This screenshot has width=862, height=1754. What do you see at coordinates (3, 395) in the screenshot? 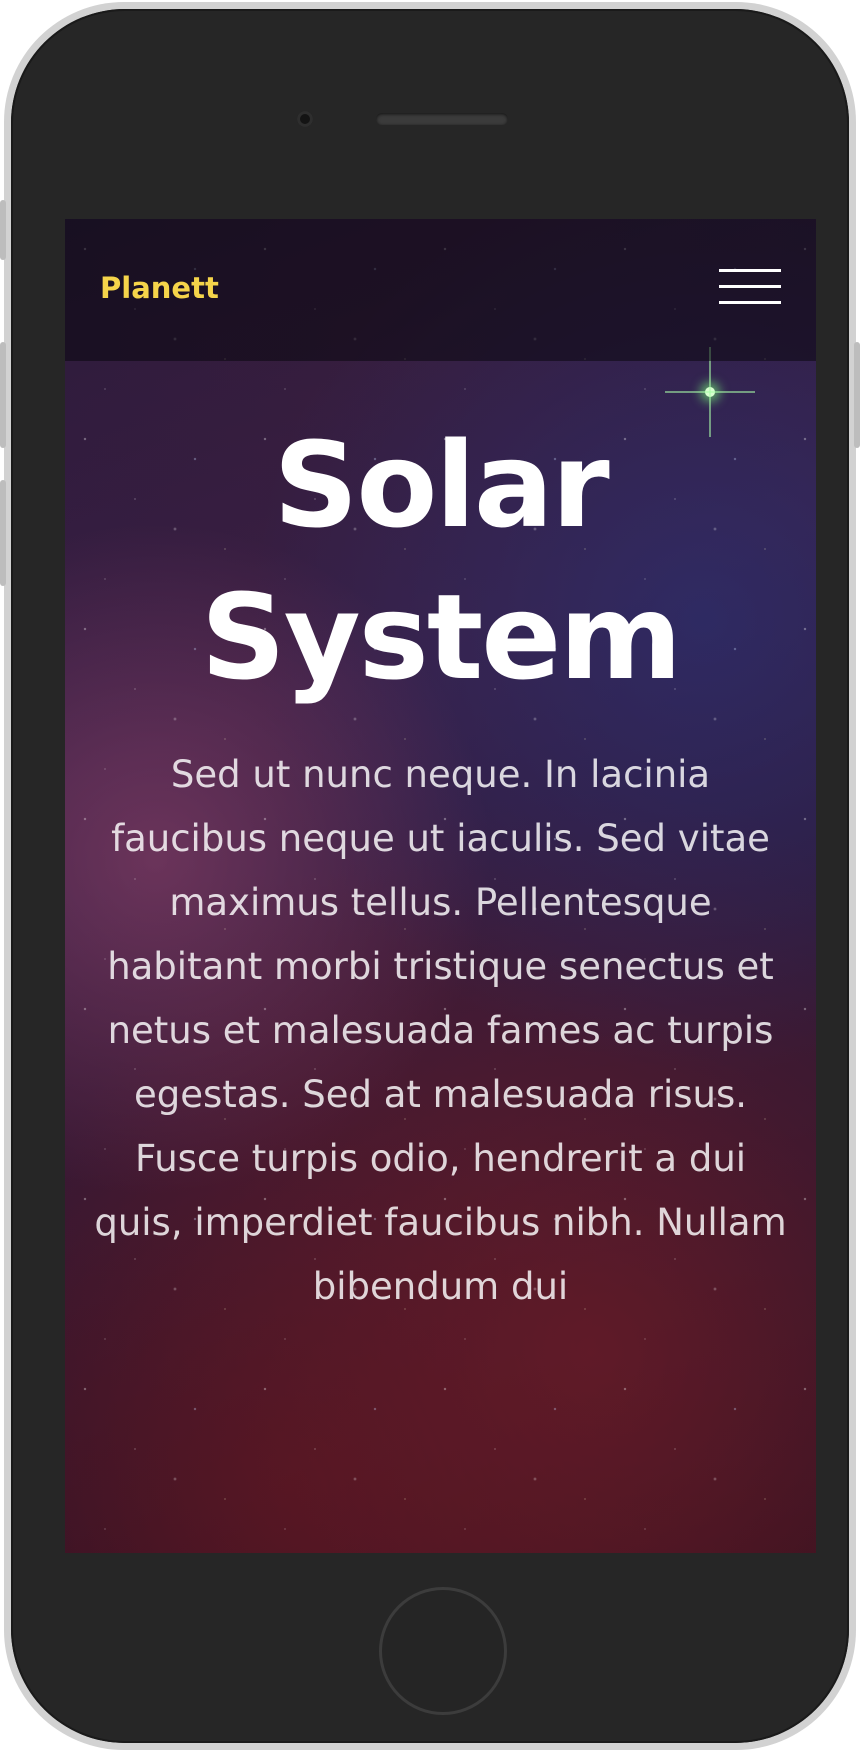
I see `volume-up-button` at bounding box center [3, 395].